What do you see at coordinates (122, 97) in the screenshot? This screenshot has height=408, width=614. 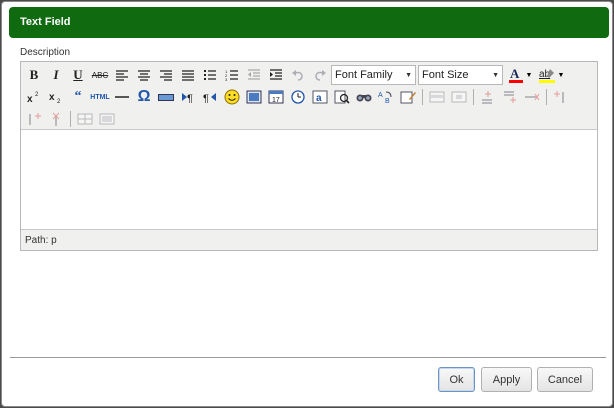 I see `horizontal-rule-icon` at bounding box center [122, 97].